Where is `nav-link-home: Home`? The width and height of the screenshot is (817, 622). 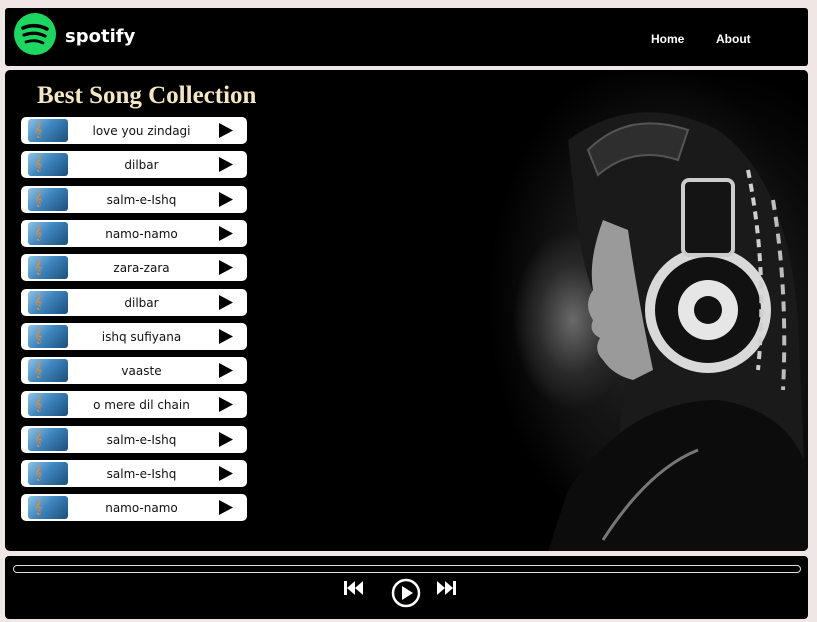 nav-link-home: Home is located at coordinates (667, 39).